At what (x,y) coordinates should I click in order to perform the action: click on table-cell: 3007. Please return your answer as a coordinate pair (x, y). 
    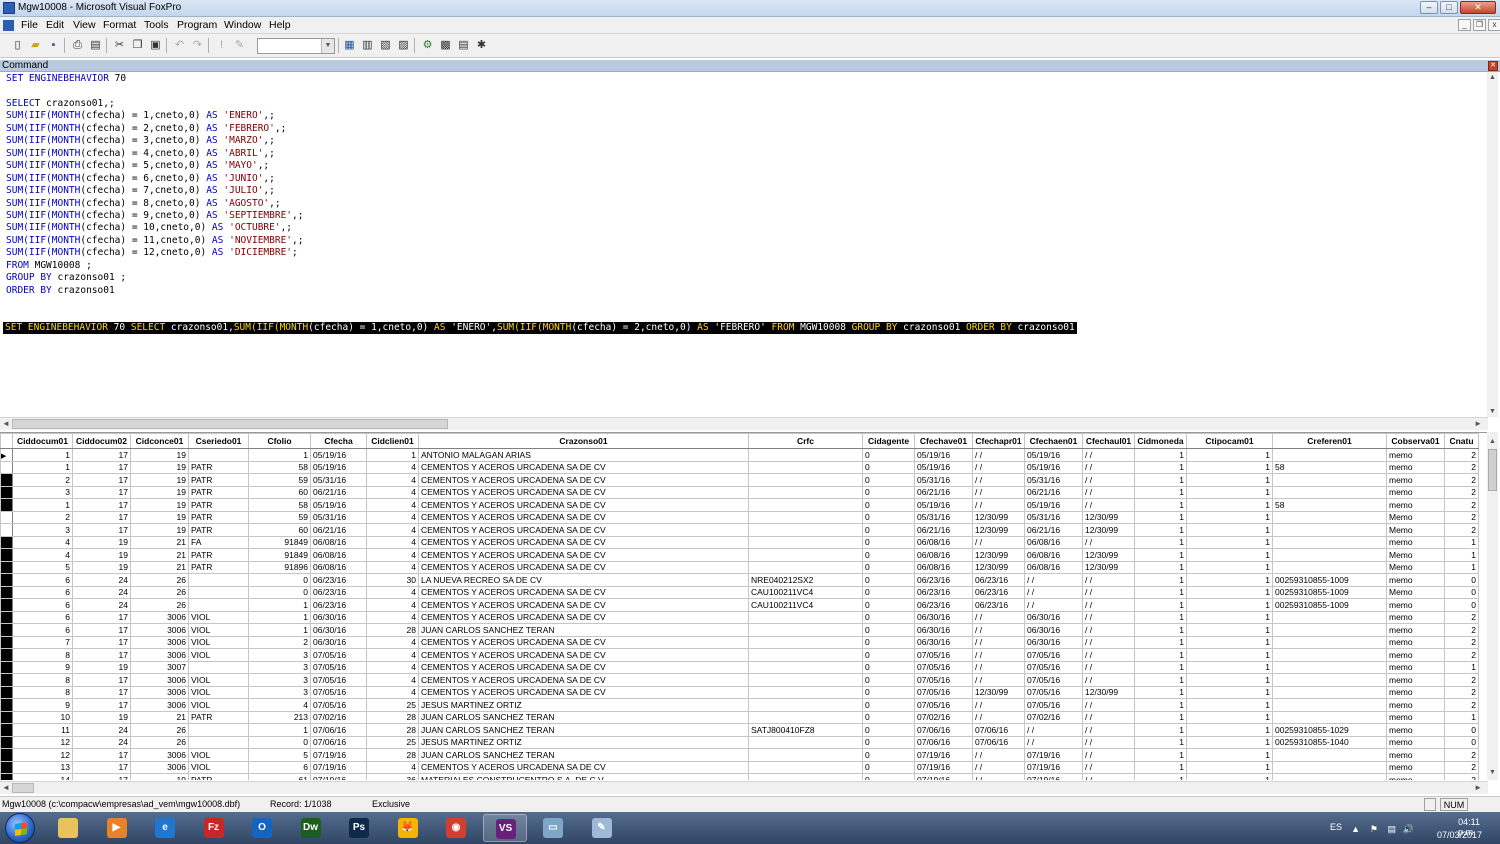
    Looking at the image, I should click on (159, 667).